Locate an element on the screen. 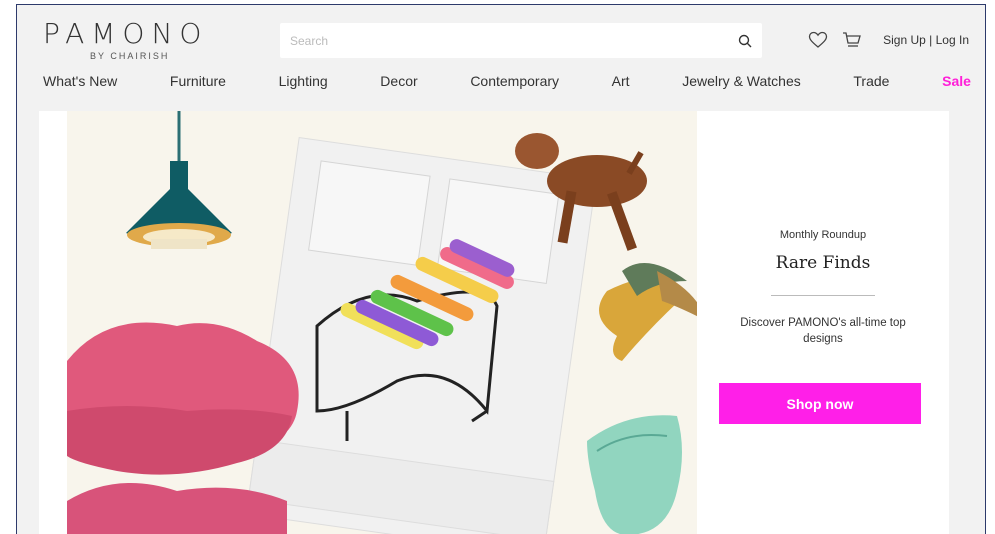  nav-item-sale: Sale is located at coordinates (956, 81).